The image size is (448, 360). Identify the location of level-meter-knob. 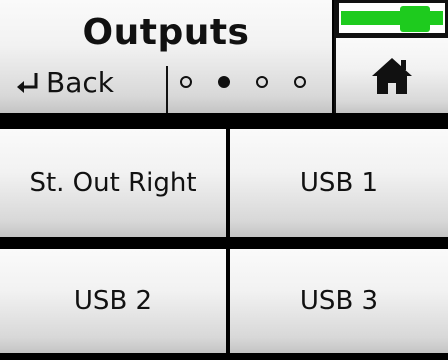
(415, 19).